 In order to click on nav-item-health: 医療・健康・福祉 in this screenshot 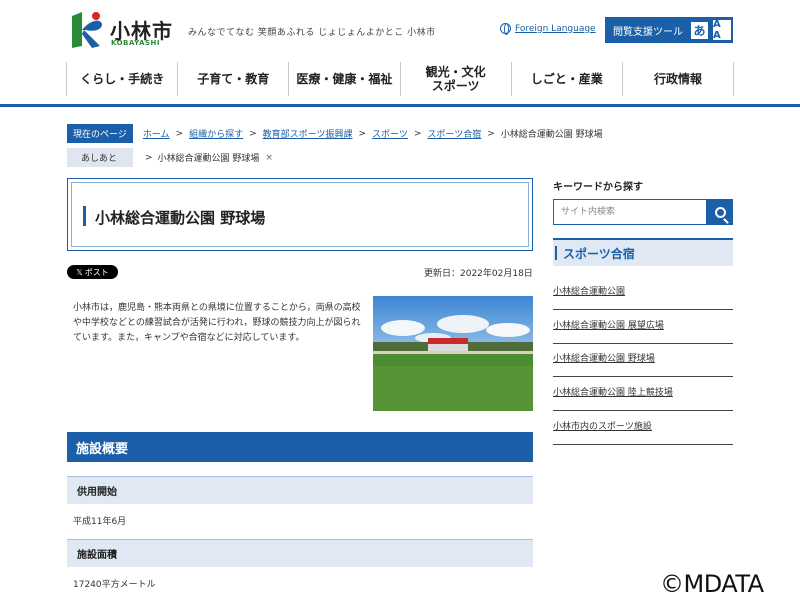, I will do `click(343, 79)`.